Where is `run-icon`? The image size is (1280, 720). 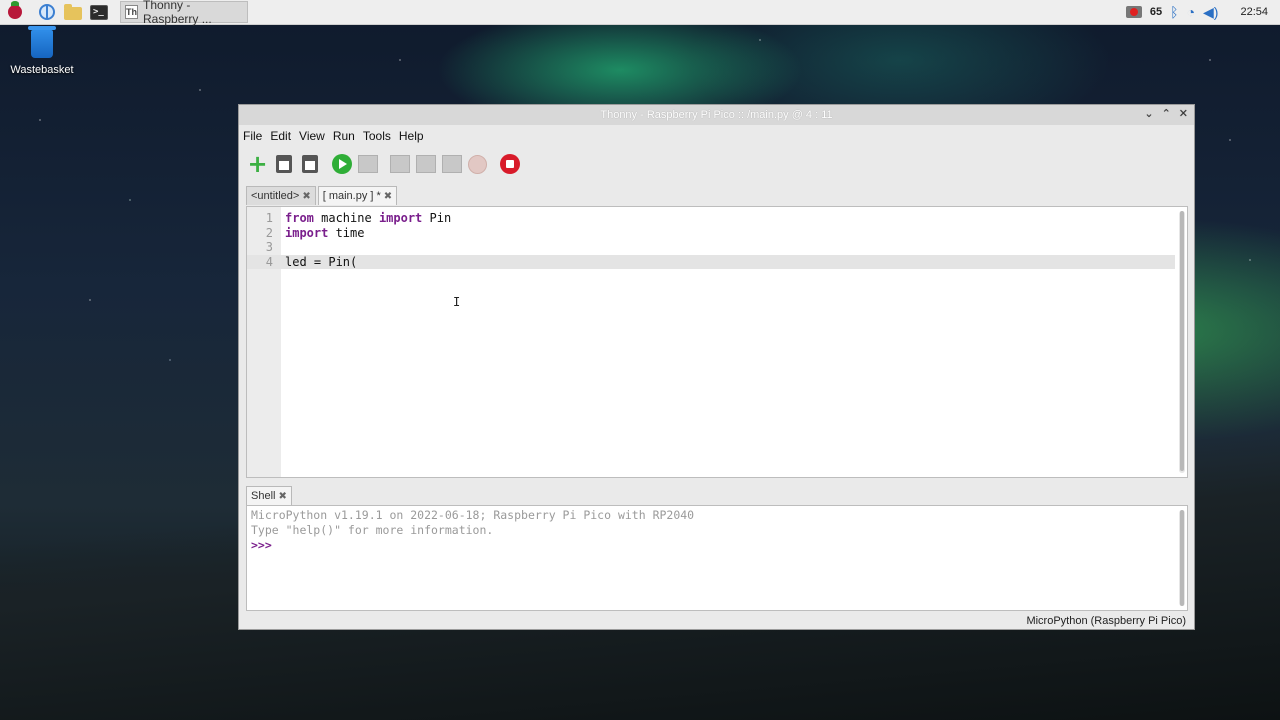 run-icon is located at coordinates (341, 164).